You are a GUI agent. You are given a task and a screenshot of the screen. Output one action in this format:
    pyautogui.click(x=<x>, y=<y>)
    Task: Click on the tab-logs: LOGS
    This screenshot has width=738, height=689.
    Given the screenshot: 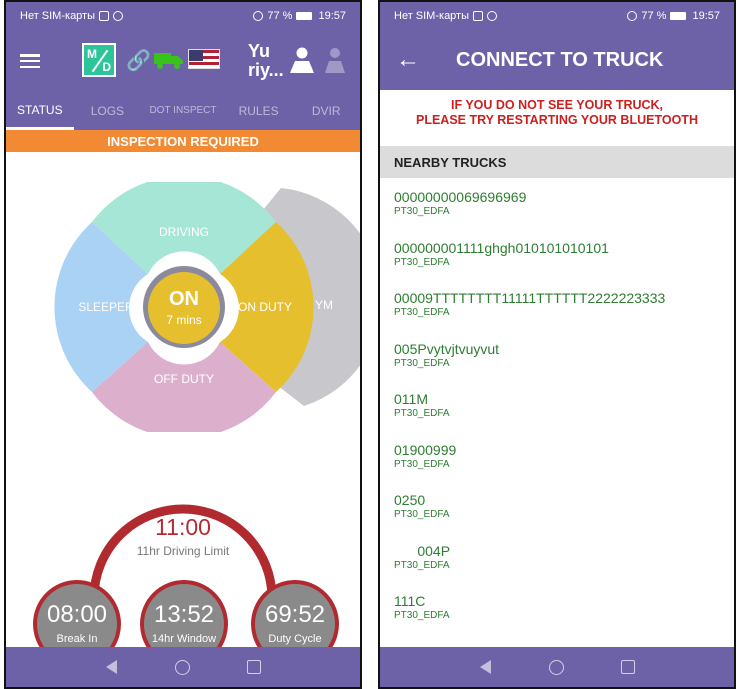 What is the action you would take?
    pyautogui.click(x=108, y=111)
    